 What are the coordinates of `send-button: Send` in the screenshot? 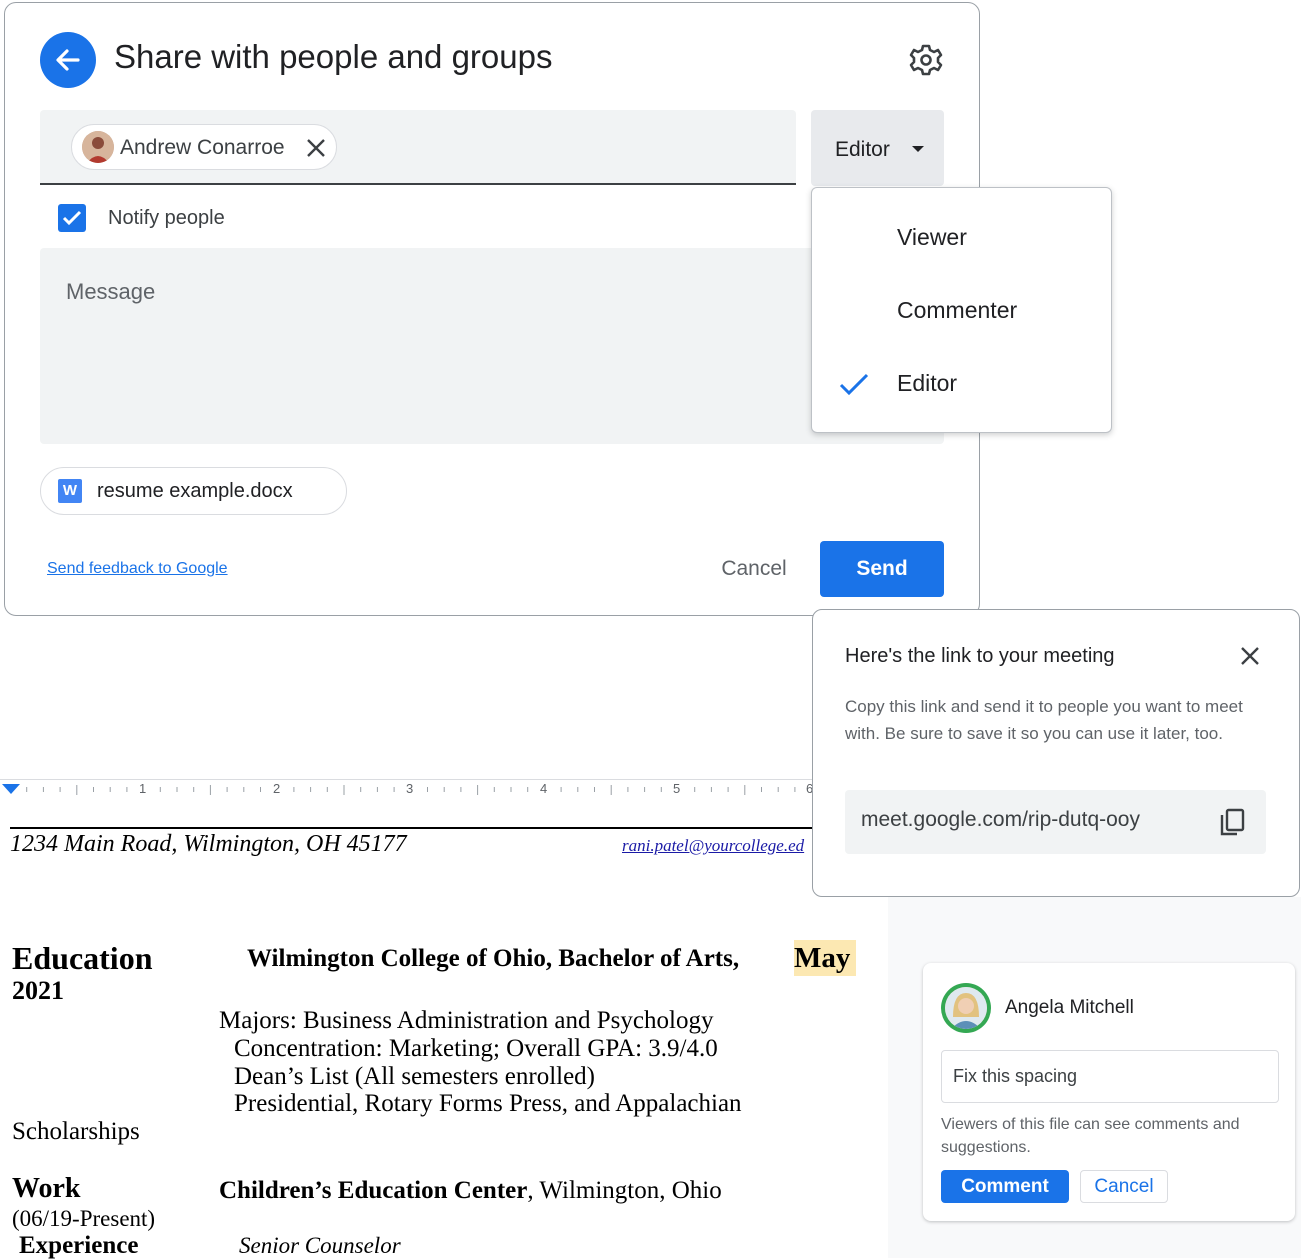 It's located at (882, 569).